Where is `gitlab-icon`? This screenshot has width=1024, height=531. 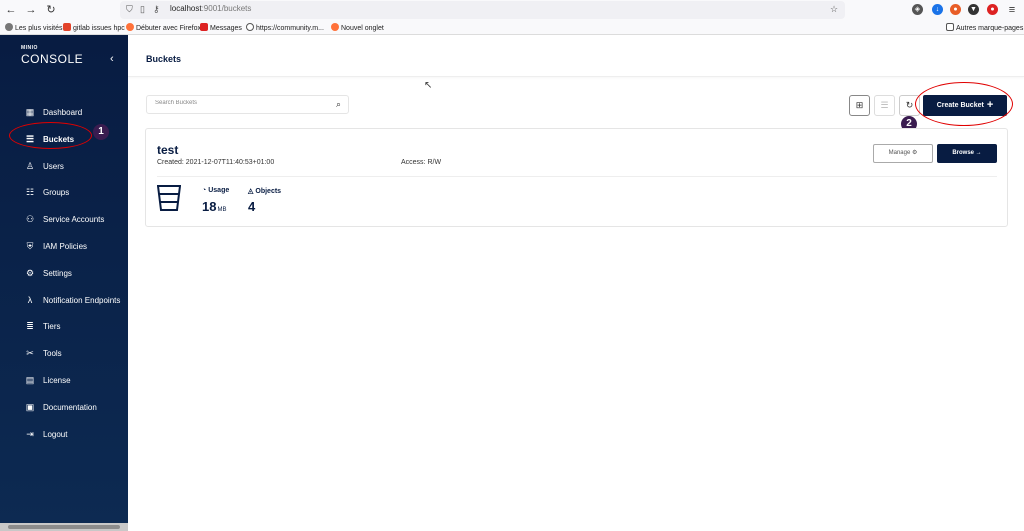
gitlab-icon is located at coordinates (67, 27).